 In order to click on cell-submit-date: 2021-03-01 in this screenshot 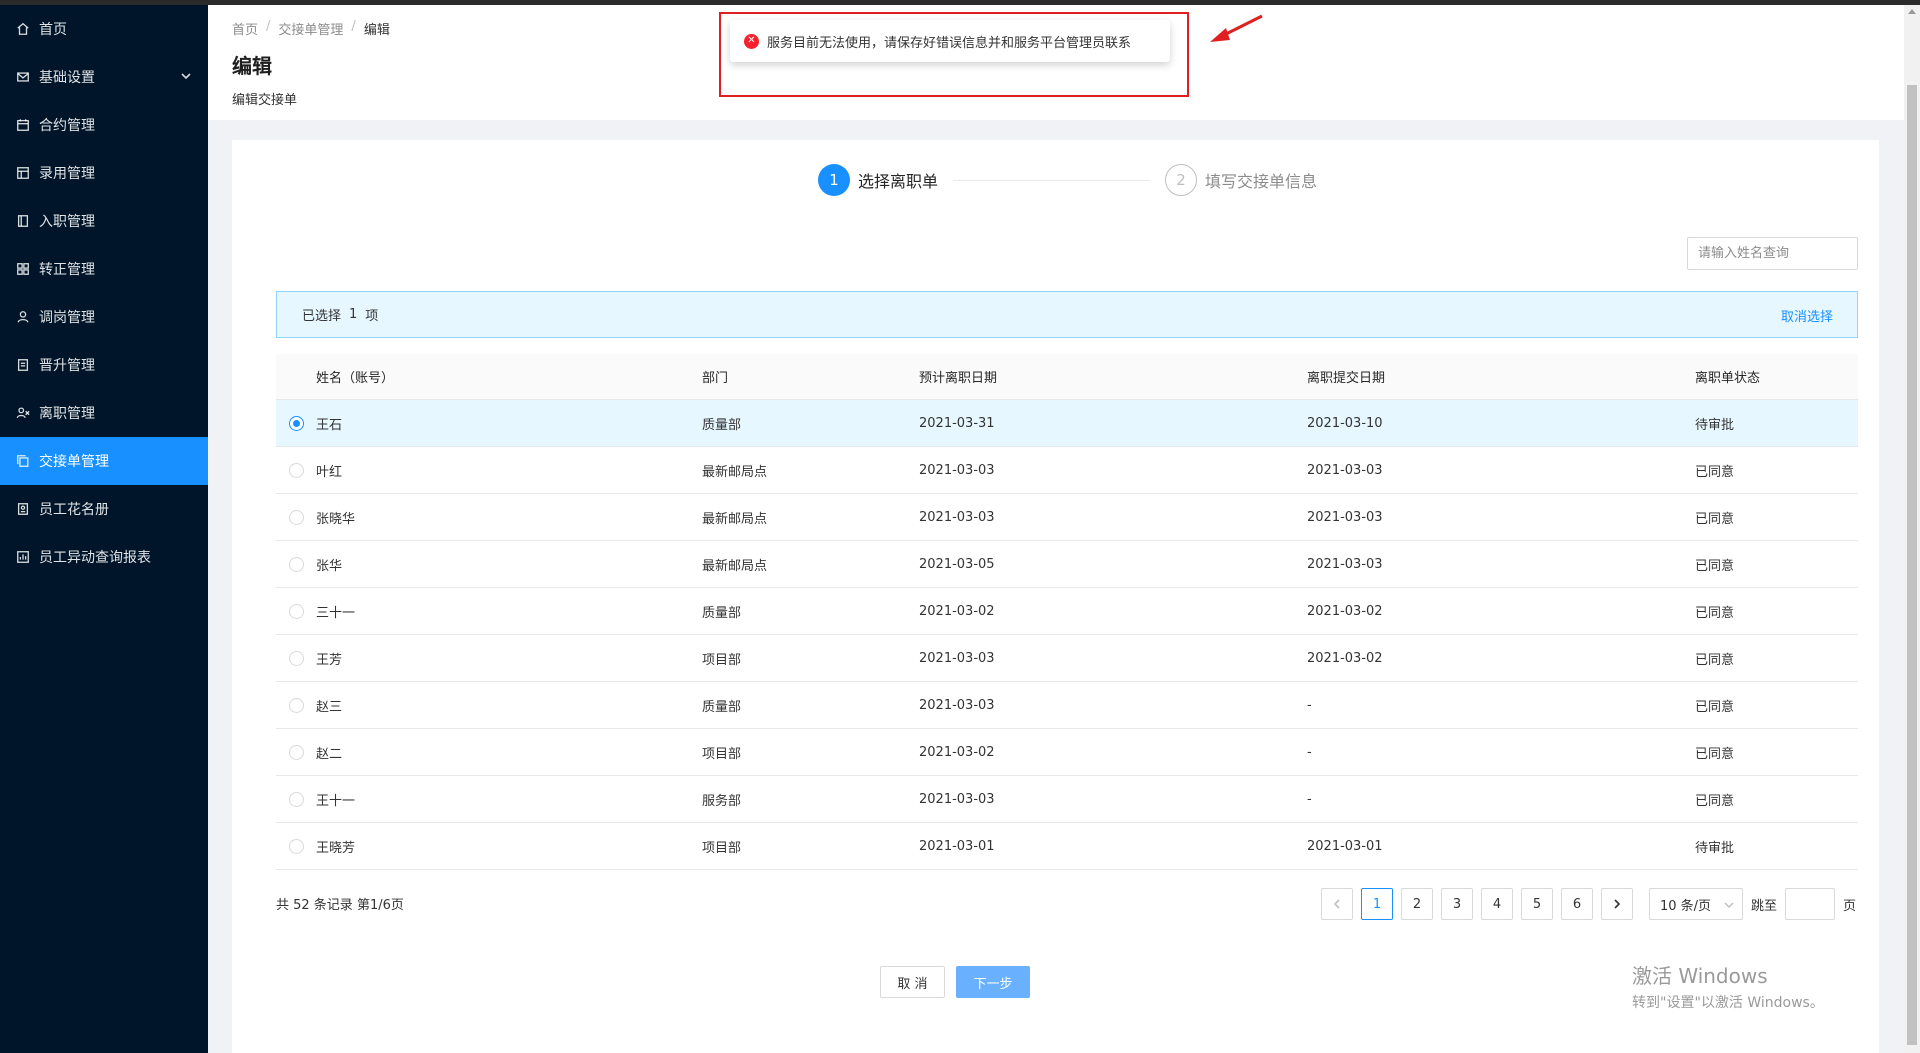, I will do `click(1345, 846)`.